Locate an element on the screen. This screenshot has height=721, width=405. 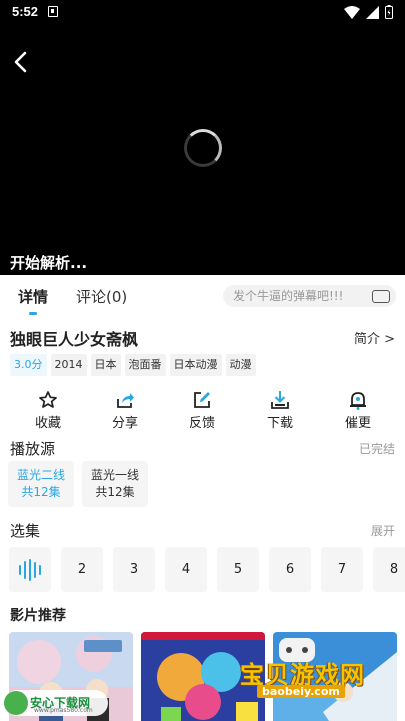
status-time: 5:52 is located at coordinates (25, 11).